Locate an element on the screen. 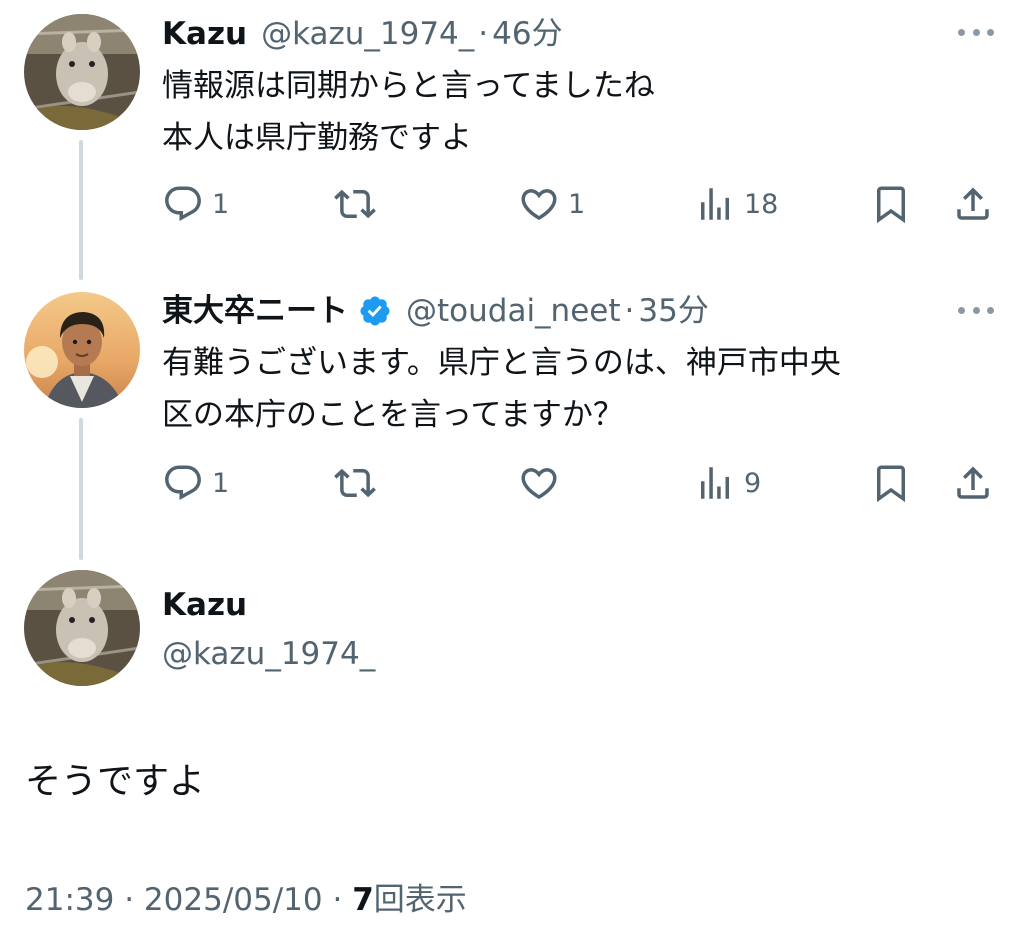  tweet-time: 46分 is located at coordinates (527, 34).